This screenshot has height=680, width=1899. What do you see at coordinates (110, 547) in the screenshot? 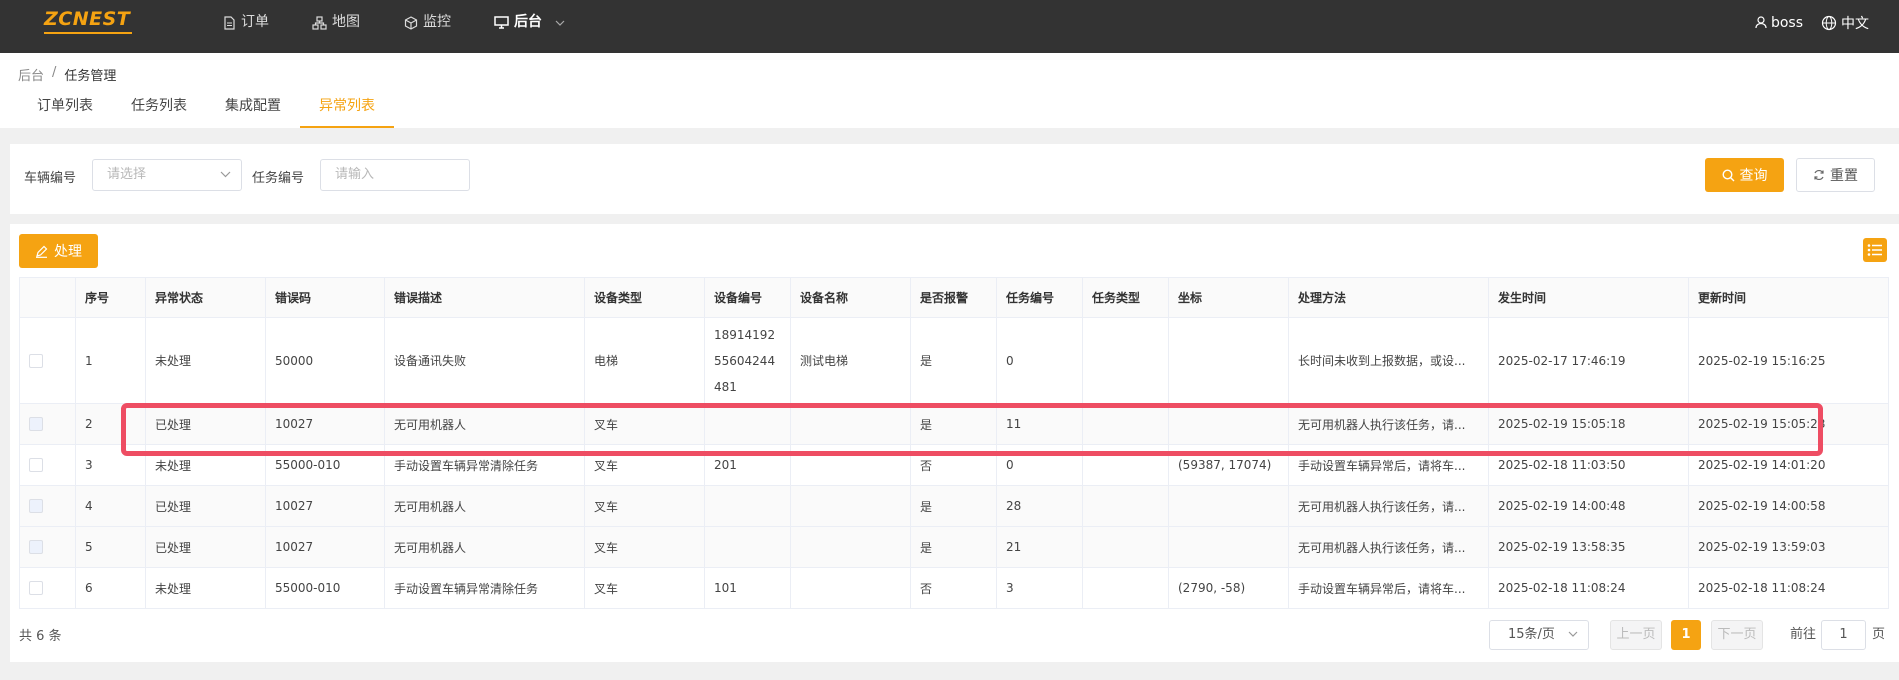
I see `cell-index: 5` at bounding box center [110, 547].